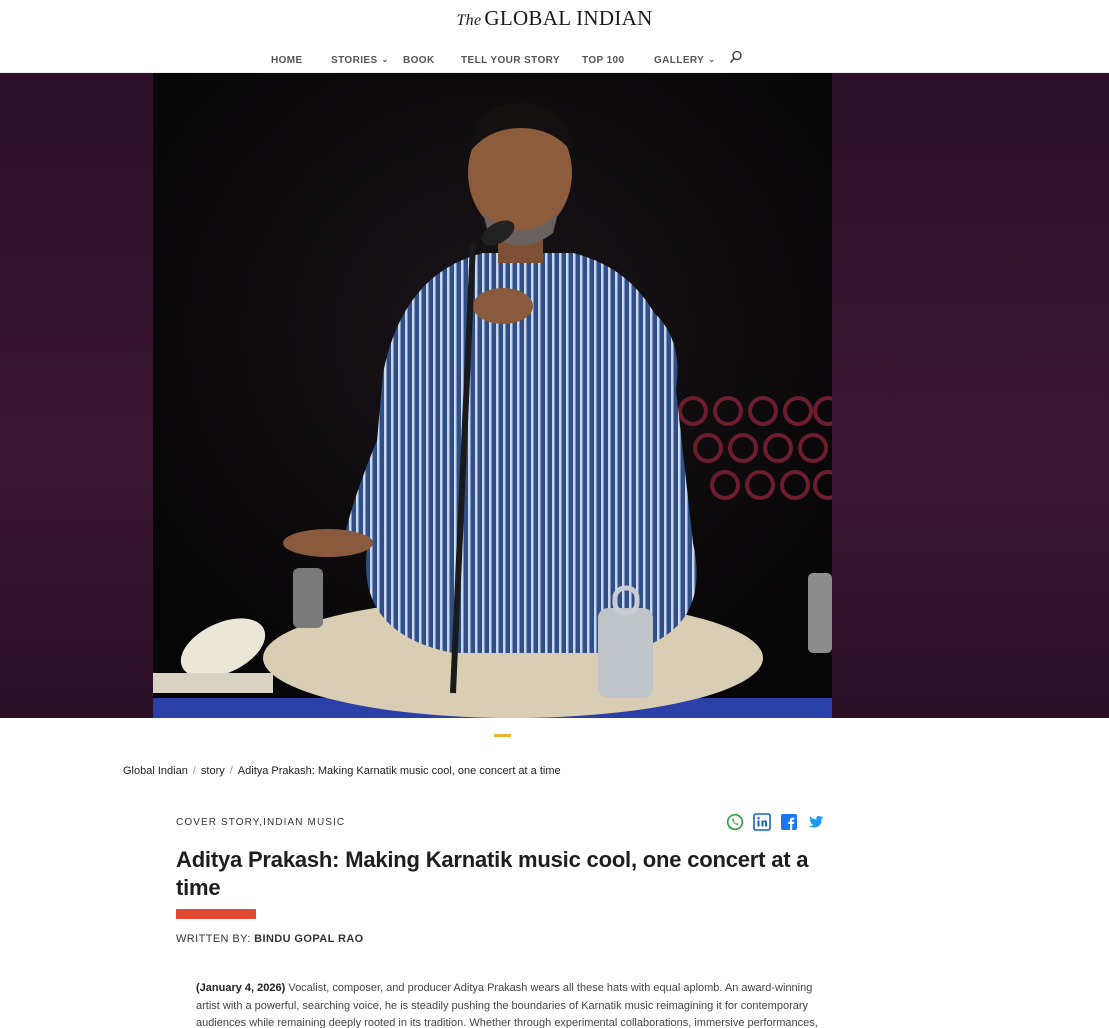 This screenshot has width=1109, height=1028. I want to click on article-categories: COVER STORY,INDIAN MUSIC, so click(260, 822).